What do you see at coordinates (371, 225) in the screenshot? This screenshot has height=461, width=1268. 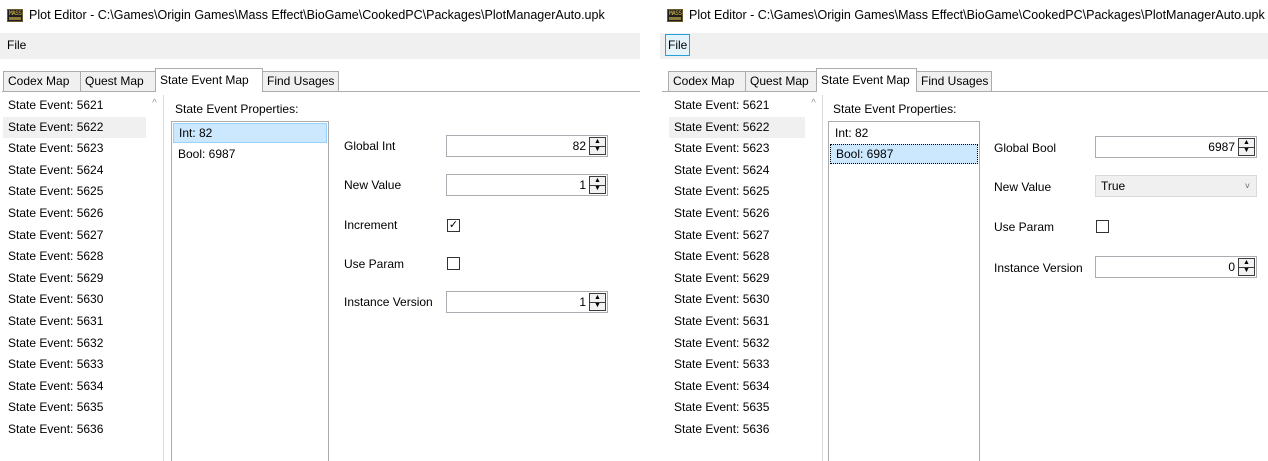 I see `increment-label: Increment` at bounding box center [371, 225].